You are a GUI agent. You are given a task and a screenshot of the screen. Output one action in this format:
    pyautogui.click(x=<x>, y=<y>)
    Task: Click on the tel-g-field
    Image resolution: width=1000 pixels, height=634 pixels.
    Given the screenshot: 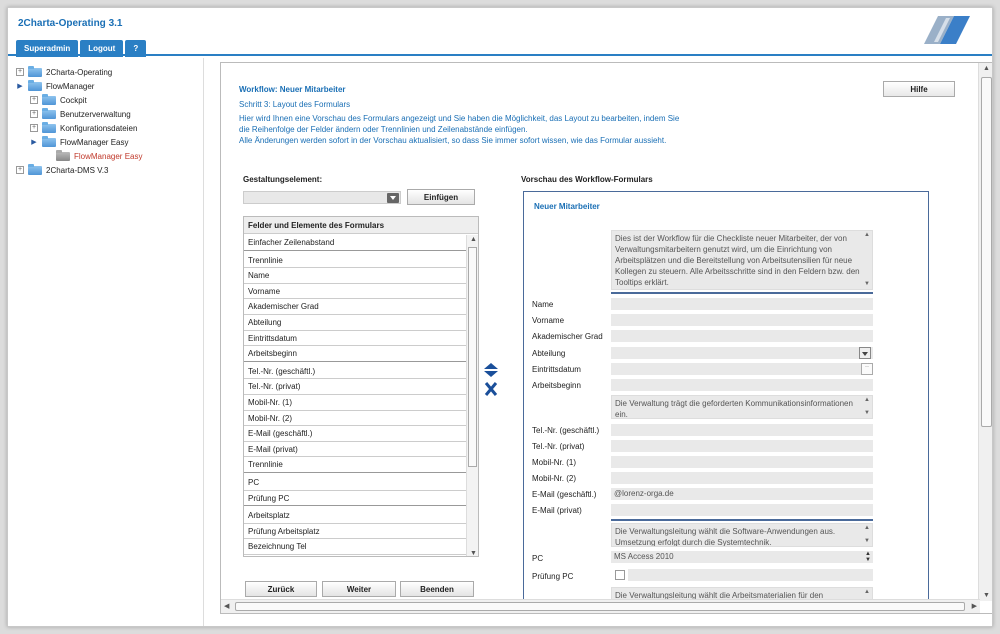 What is the action you would take?
    pyautogui.click(x=742, y=430)
    